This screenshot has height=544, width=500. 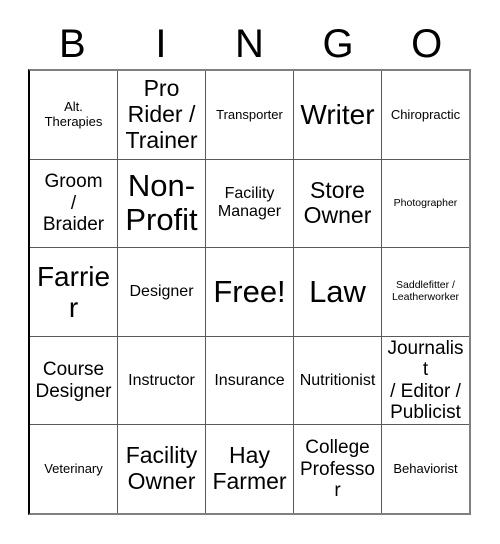 I want to click on bingo-cell-label: Facility Manager, so click(x=249, y=203).